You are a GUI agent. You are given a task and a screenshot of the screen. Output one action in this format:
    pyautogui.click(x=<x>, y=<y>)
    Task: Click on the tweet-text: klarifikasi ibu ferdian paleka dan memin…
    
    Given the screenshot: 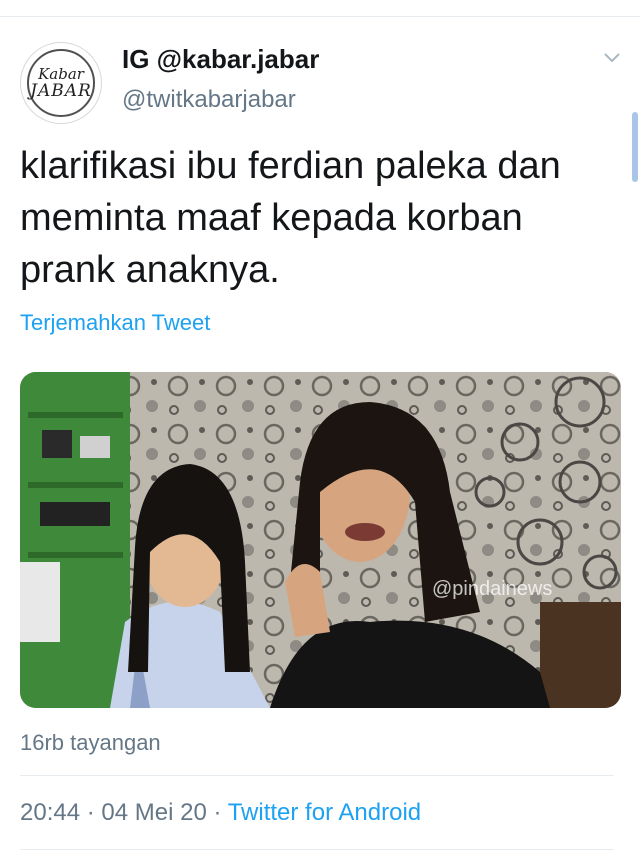 What is the action you would take?
    pyautogui.click(x=290, y=218)
    